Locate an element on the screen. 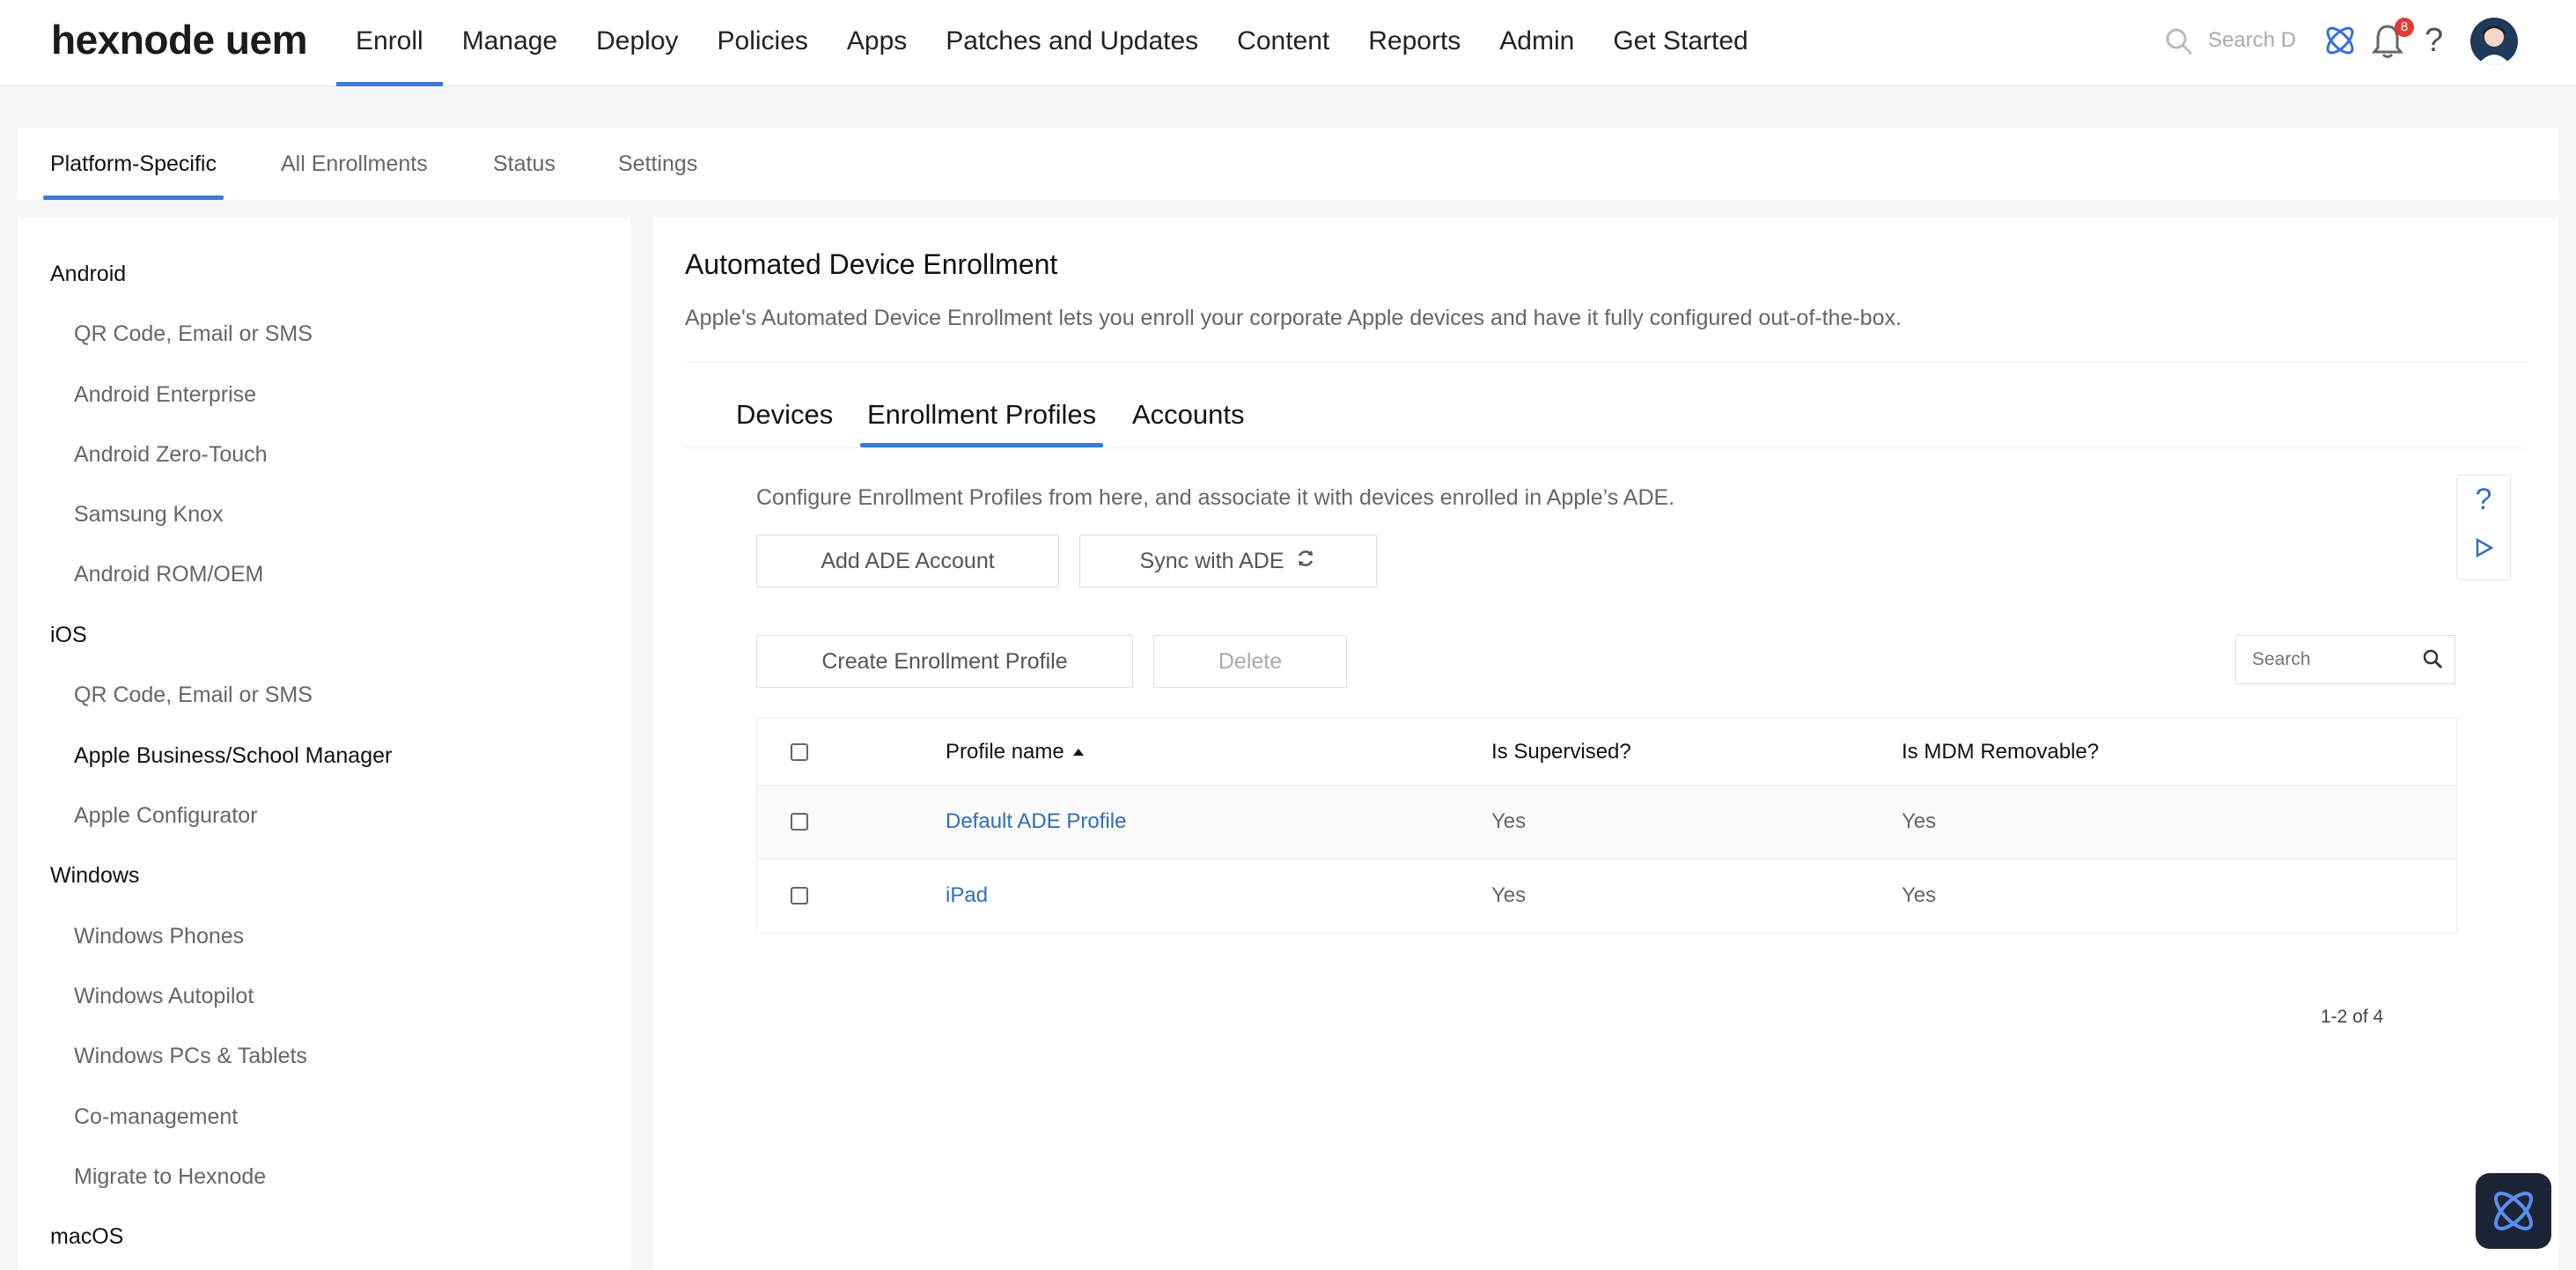 The image size is (2576, 1270). sidebar-item-windows-autopilot: Windows Autopilot is located at coordinates (164, 996).